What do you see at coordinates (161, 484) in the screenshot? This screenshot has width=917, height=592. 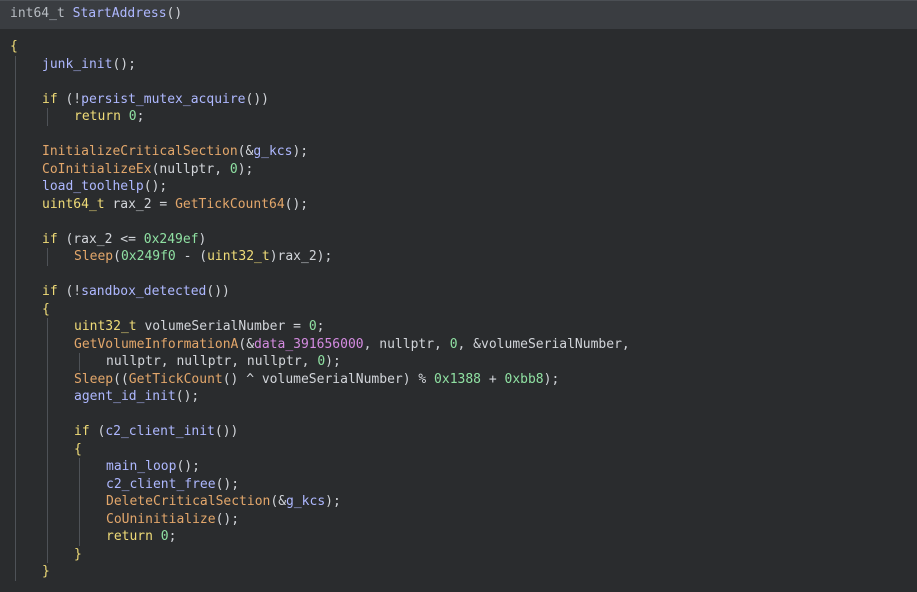 I see `code-token-call: c2_client_free` at bounding box center [161, 484].